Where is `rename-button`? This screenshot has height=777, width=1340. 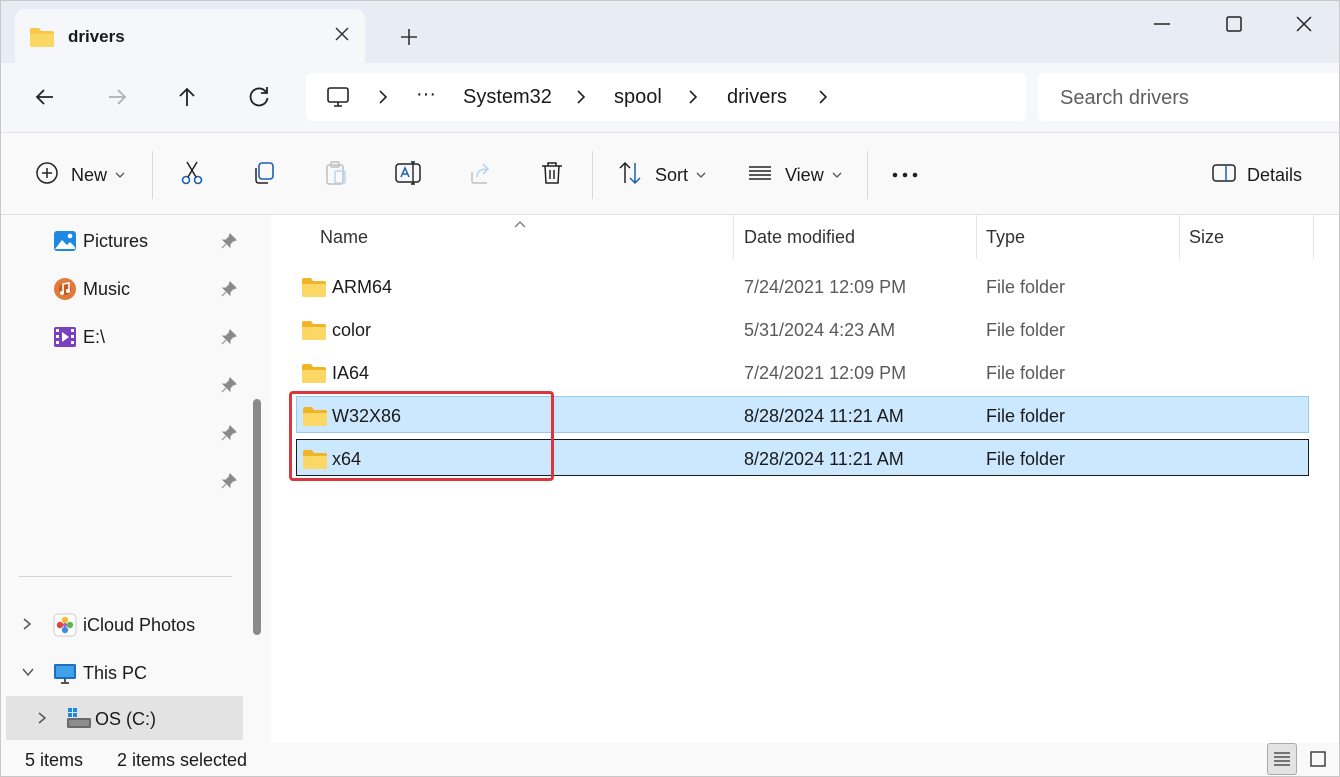 rename-button is located at coordinates (408, 175).